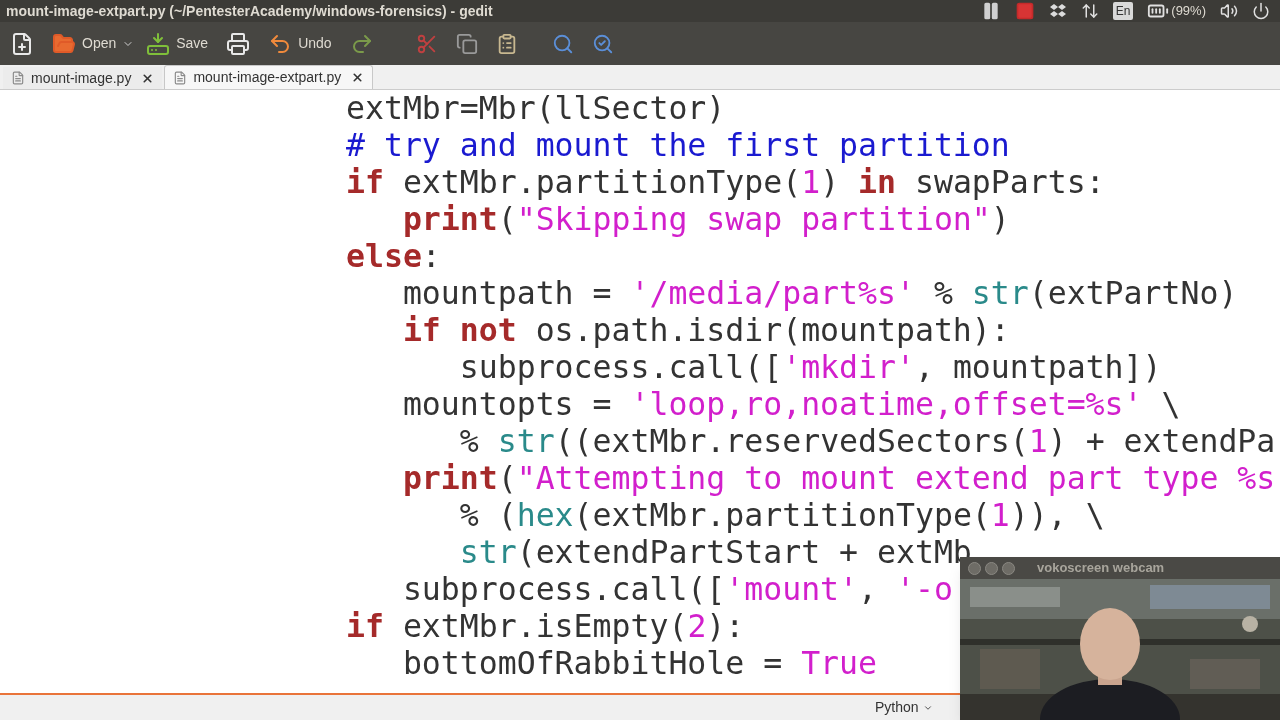  I want to click on box-icon, so click(1057, 11).